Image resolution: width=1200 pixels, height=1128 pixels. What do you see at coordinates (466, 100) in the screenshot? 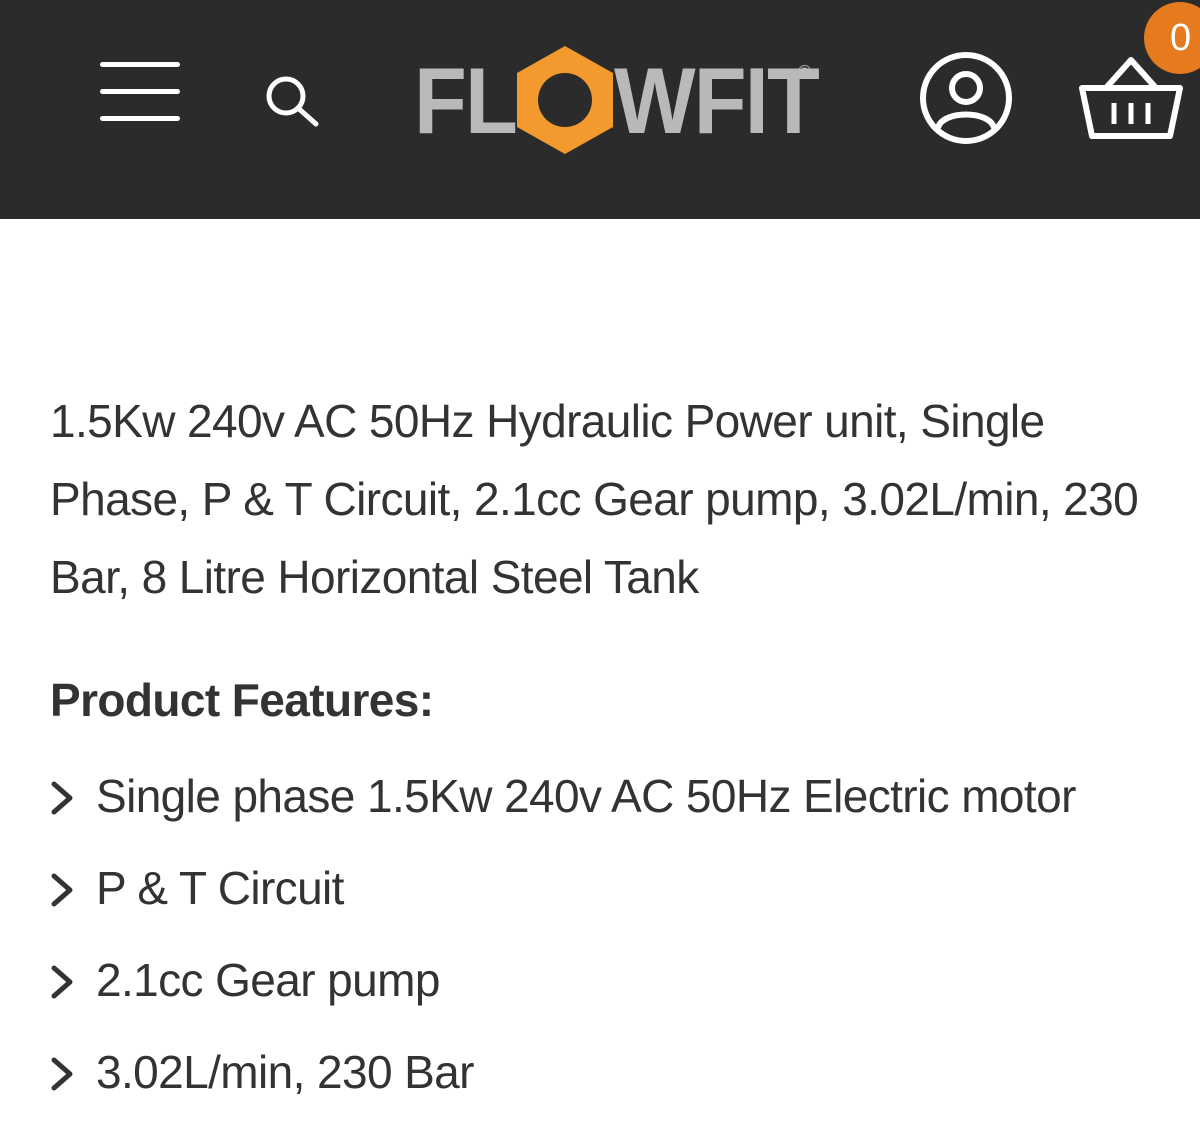
I see `logo-text-fl: FL` at bounding box center [466, 100].